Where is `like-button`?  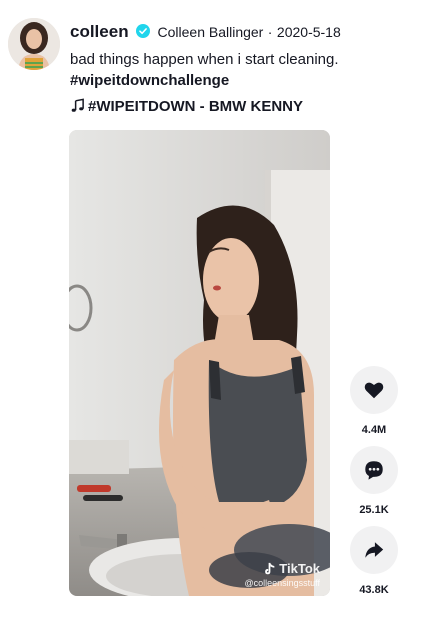 like-button is located at coordinates (374, 390).